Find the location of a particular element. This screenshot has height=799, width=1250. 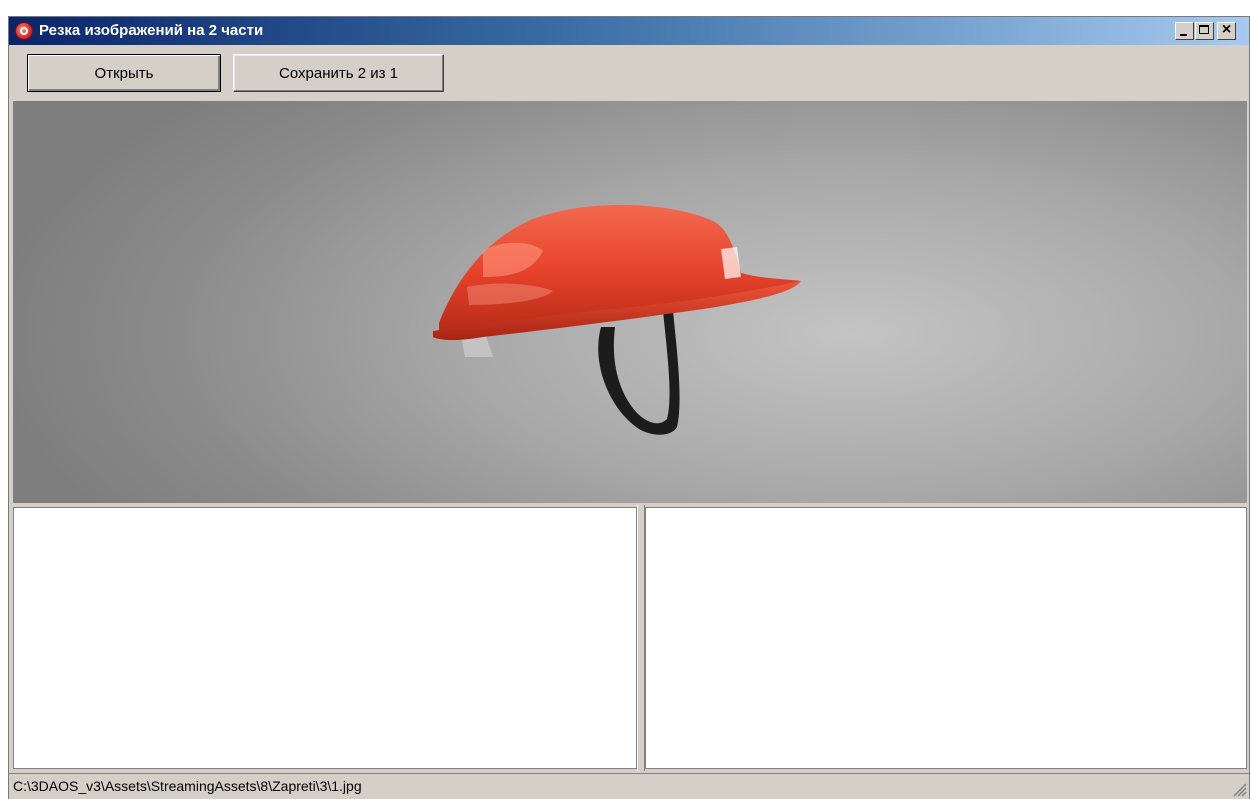

app-icon is located at coordinates (24, 31).